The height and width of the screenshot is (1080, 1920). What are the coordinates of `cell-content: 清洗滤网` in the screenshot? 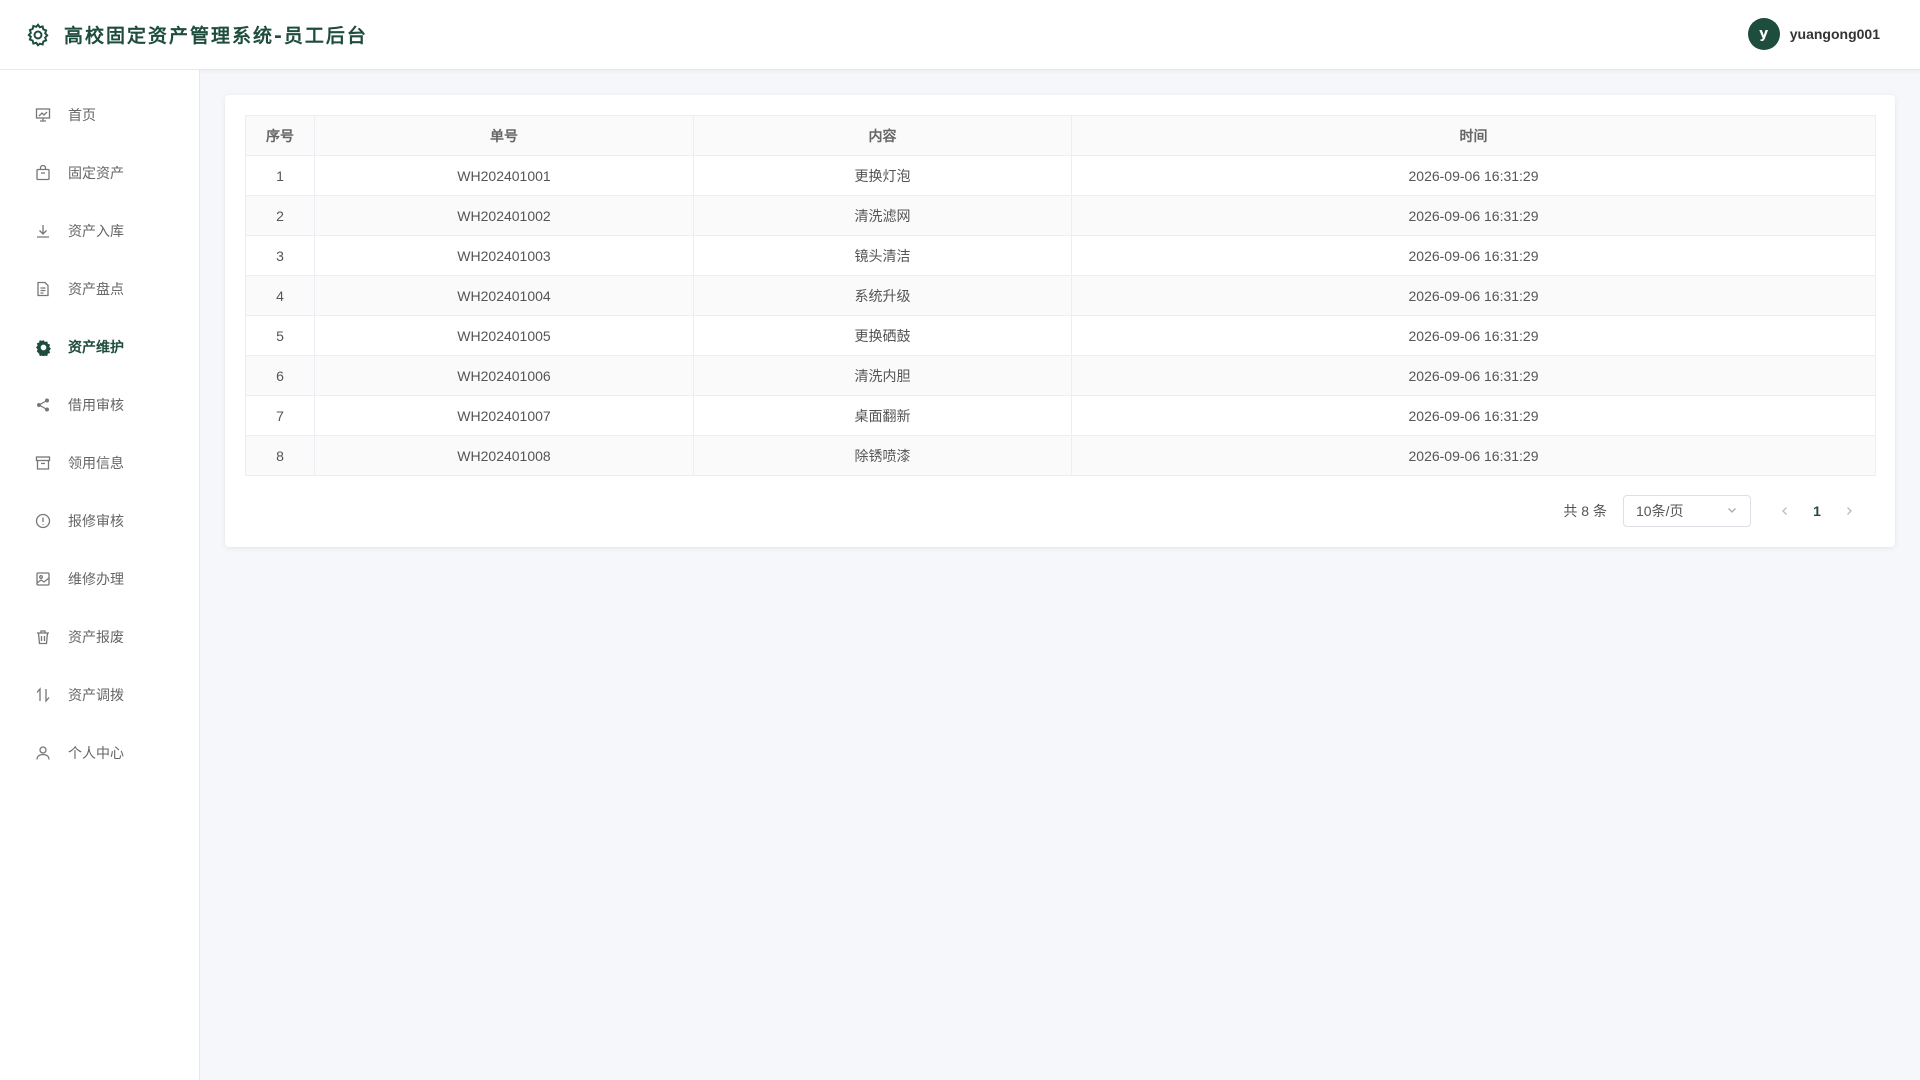 It's located at (882, 215).